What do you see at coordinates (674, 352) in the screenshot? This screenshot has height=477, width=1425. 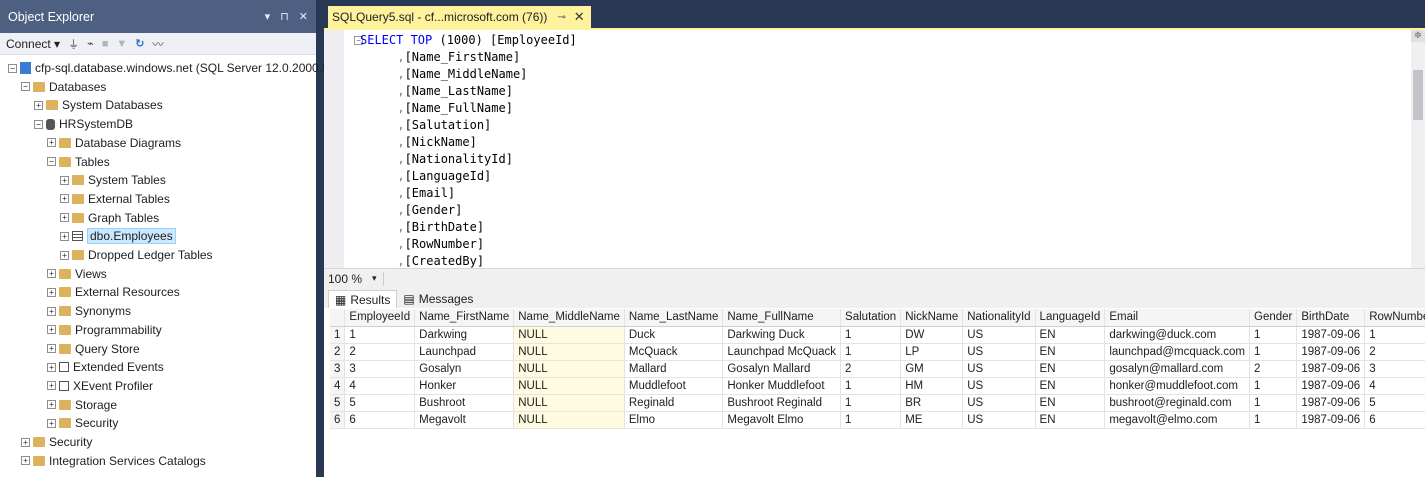 I see `table-cell: McQuack` at bounding box center [674, 352].